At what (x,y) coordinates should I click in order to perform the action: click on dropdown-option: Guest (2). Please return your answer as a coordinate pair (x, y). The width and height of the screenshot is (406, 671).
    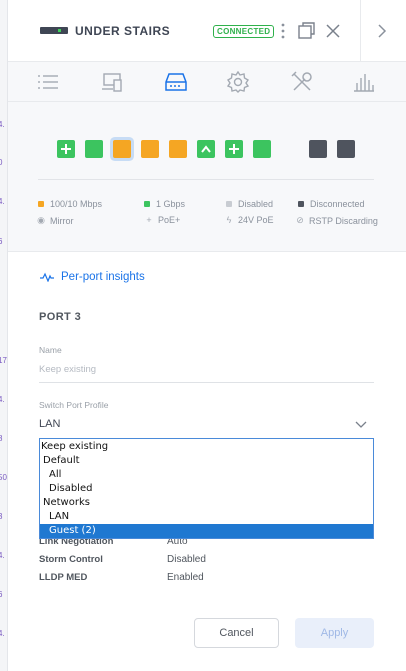
    Looking at the image, I should click on (206, 531).